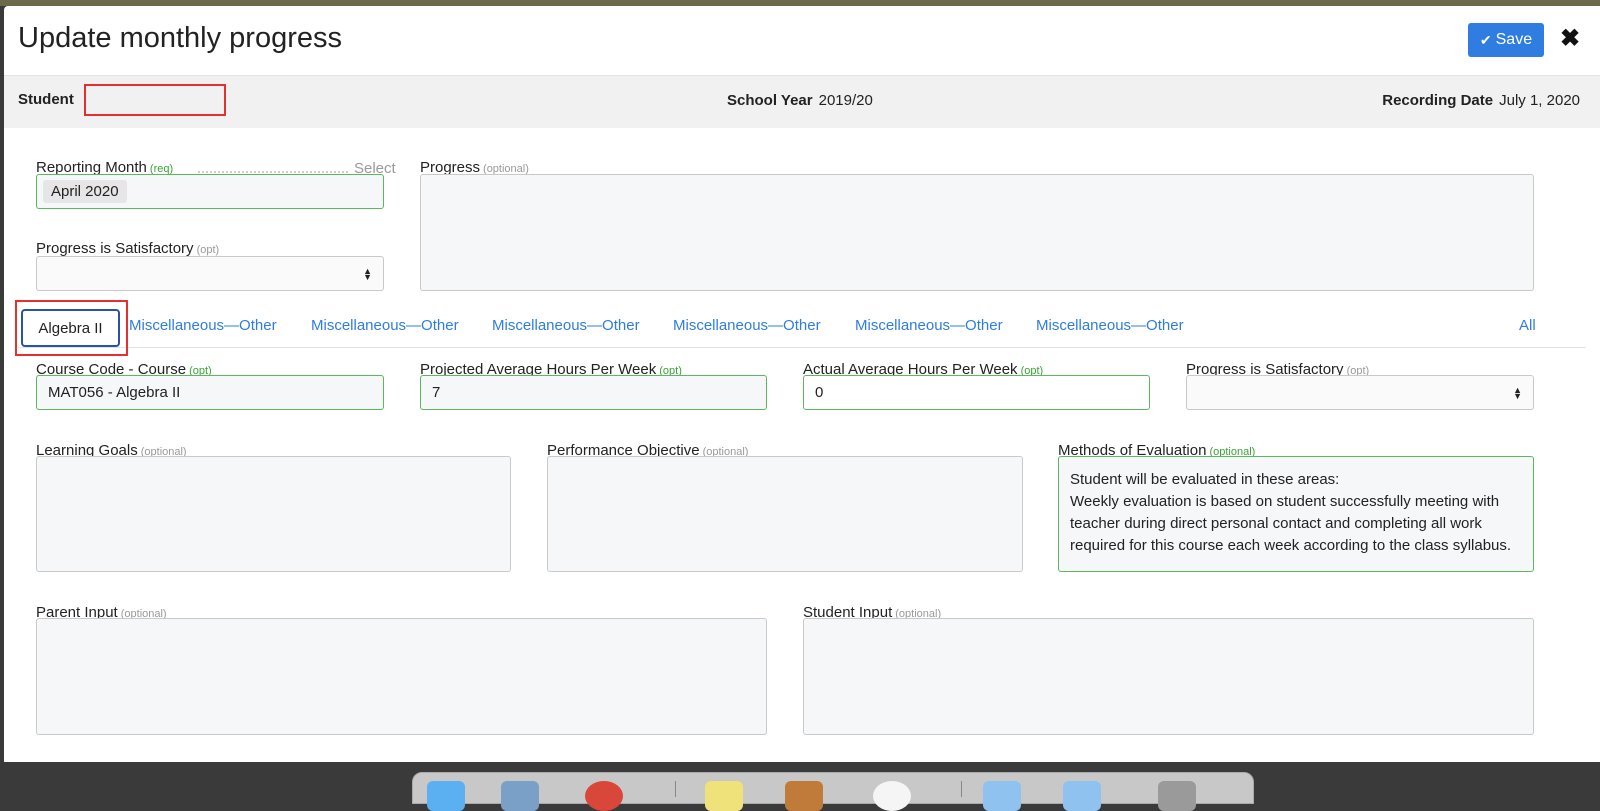 The width and height of the screenshot is (1600, 811). Describe the element at coordinates (770, 100) in the screenshot. I see `school-year-label: School Year` at that location.